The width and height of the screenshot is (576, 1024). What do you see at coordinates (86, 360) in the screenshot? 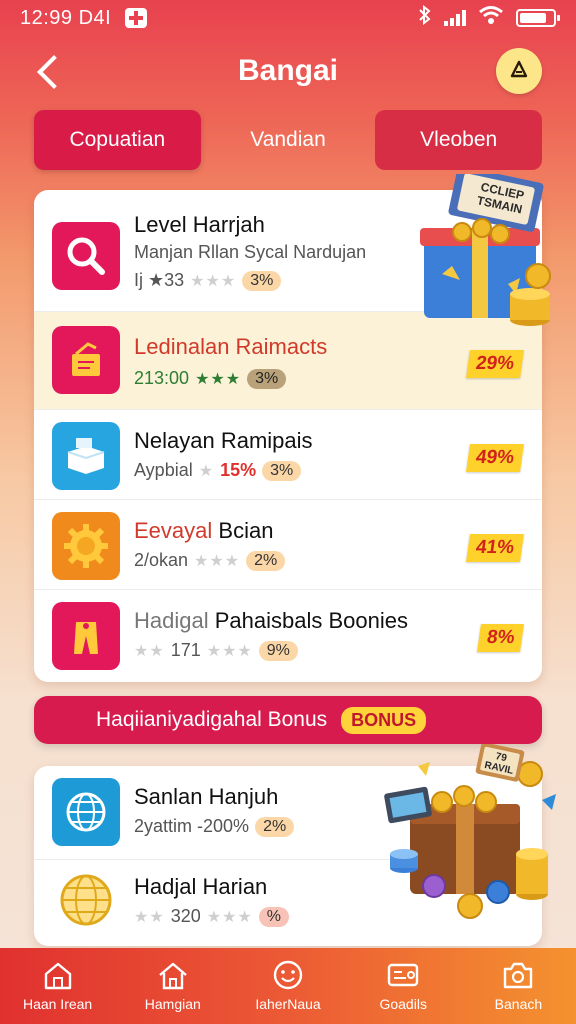
I see `basket-icon` at bounding box center [86, 360].